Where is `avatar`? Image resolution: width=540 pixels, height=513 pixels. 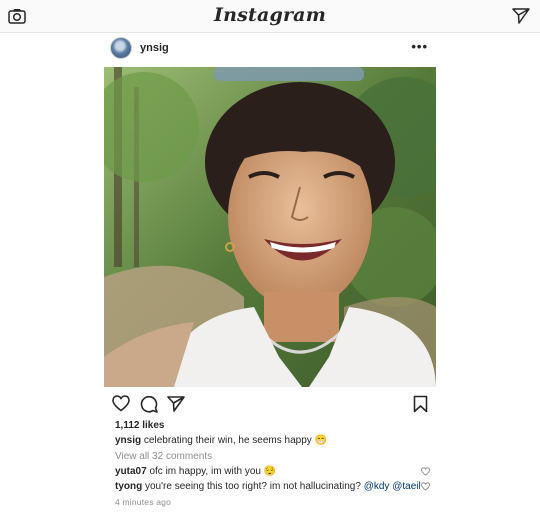 avatar is located at coordinates (121, 48).